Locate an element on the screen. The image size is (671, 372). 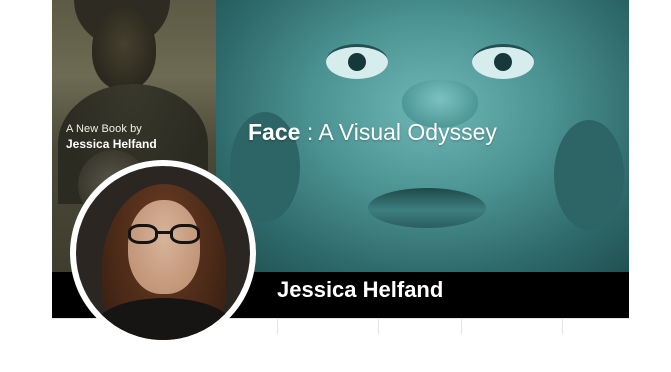
cover-title-bold: Face is located at coordinates (274, 132).